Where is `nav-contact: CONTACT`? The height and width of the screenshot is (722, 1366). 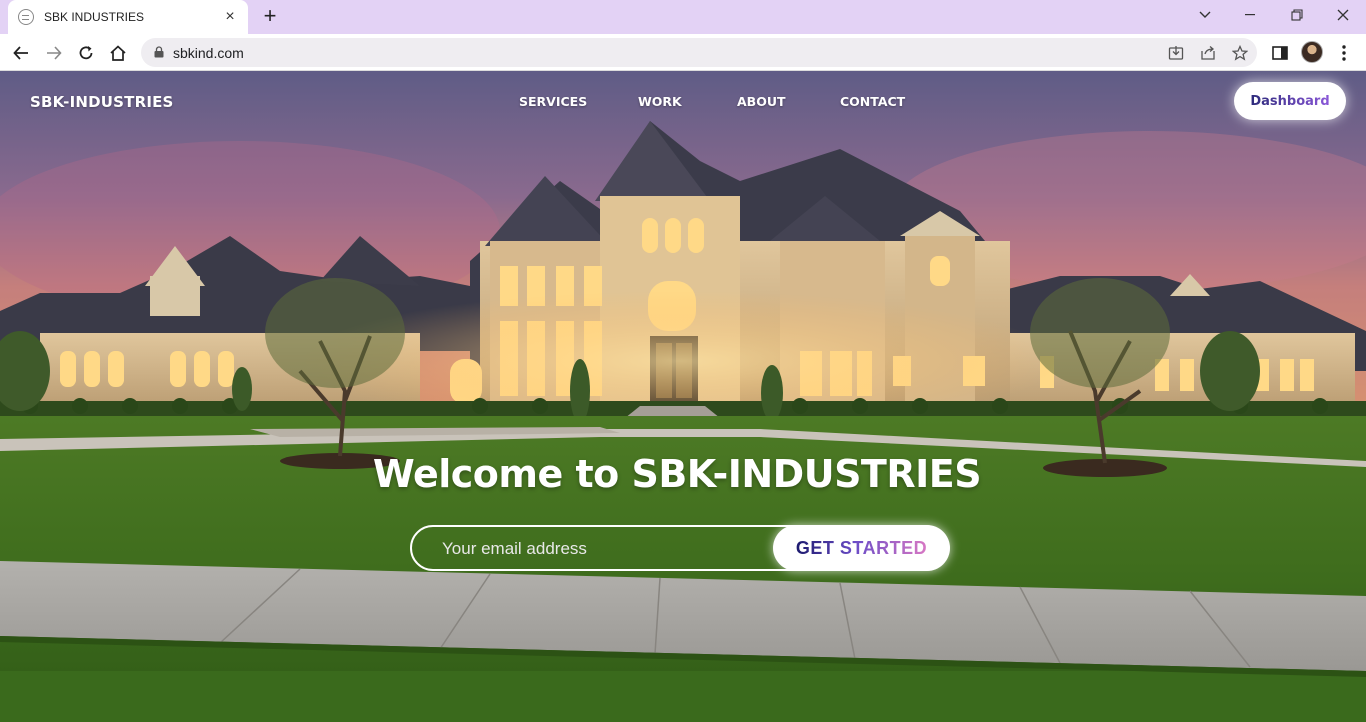
nav-contact: CONTACT is located at coordinates (872, 101).